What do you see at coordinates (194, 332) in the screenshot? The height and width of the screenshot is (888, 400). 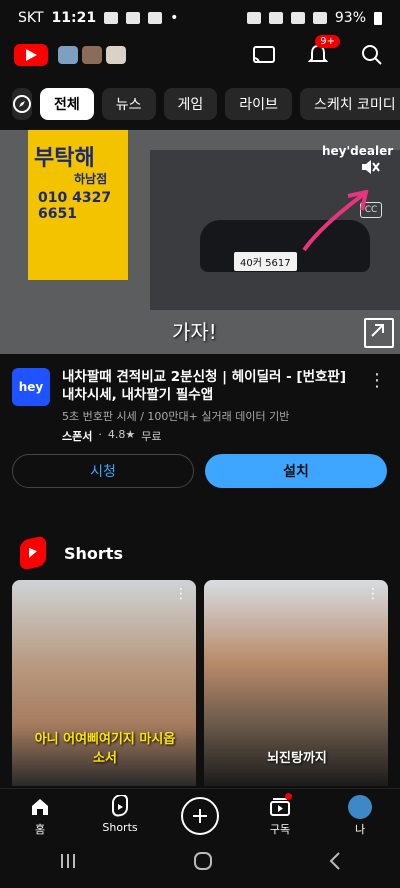 I see `video-caption: 가자!` at bounding box center [194, 332].